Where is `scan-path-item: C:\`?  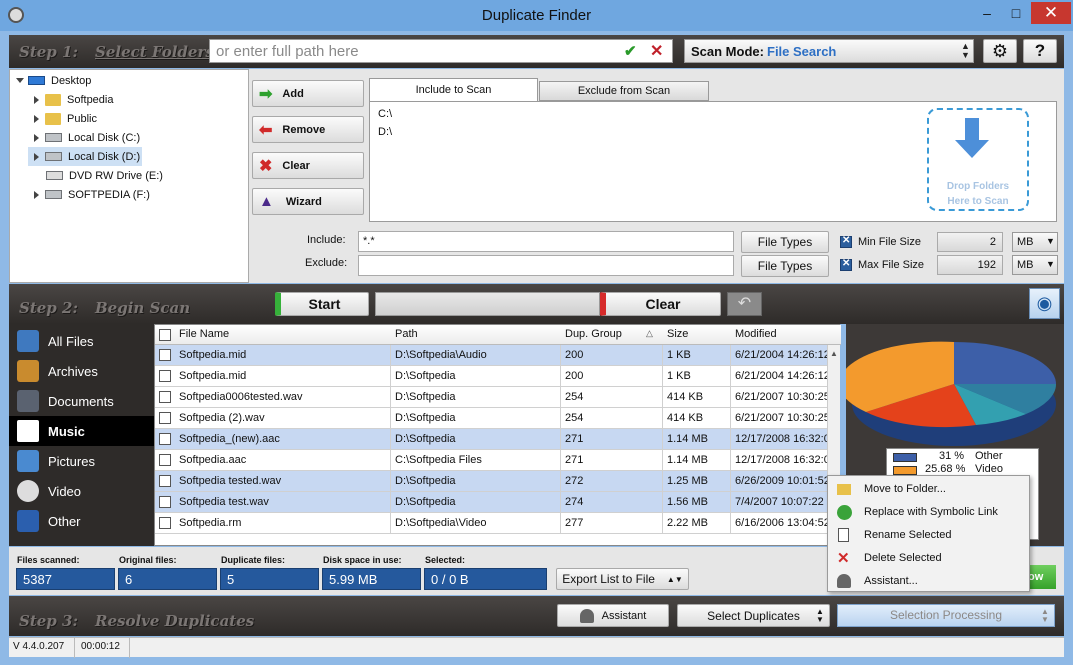
scan-path-item: C:\ is located at coordinates (385, 114).